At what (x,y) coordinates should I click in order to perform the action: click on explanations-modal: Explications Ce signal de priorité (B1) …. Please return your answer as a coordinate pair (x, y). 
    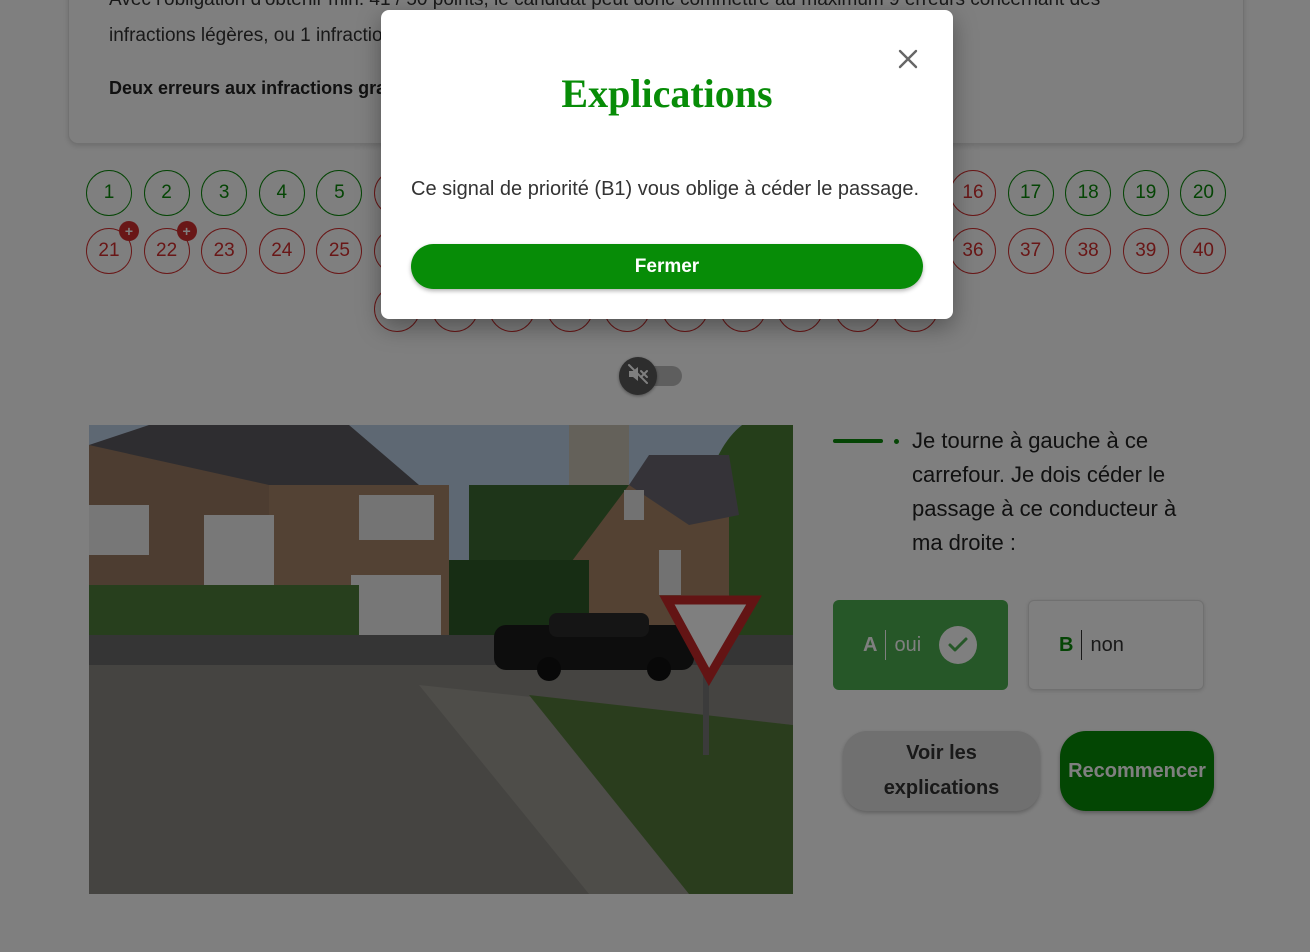
    Looking at the image, I should click on (667, 164).